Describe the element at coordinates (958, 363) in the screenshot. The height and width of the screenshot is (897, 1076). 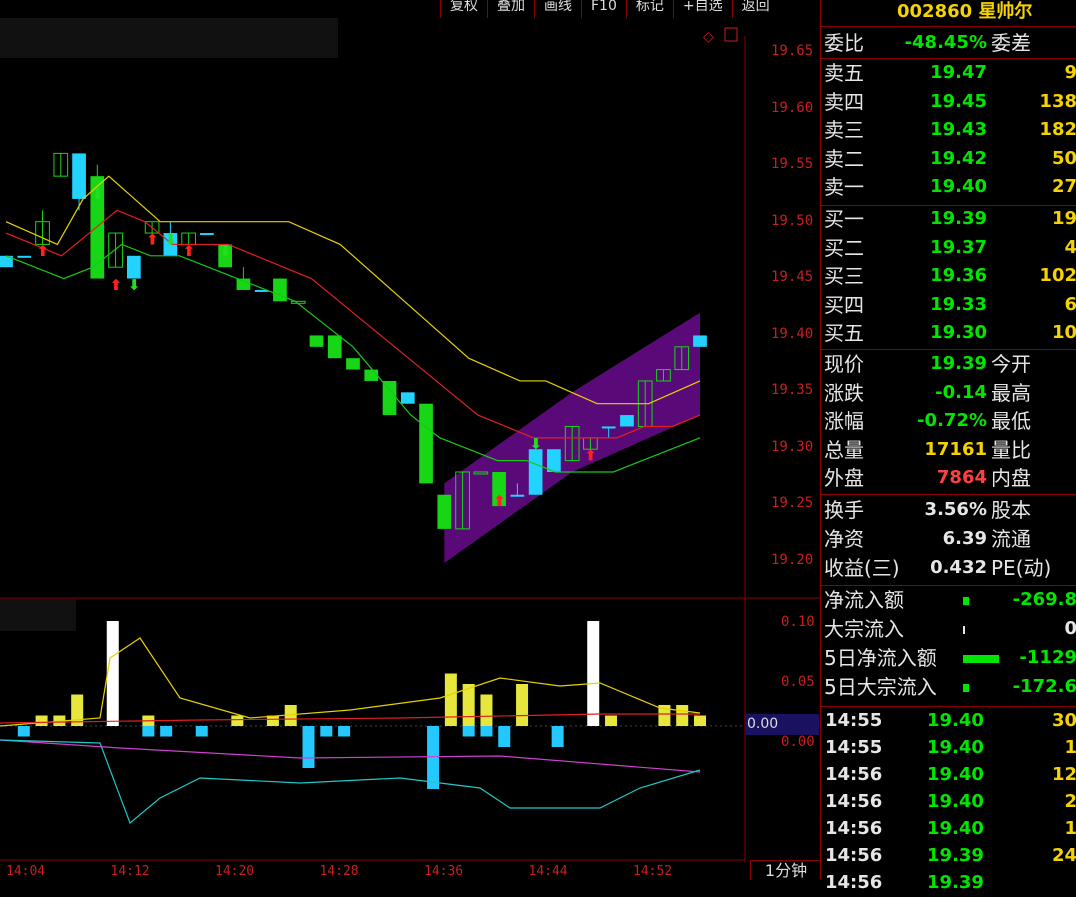
I see `stat-value: 19.39` at that location.